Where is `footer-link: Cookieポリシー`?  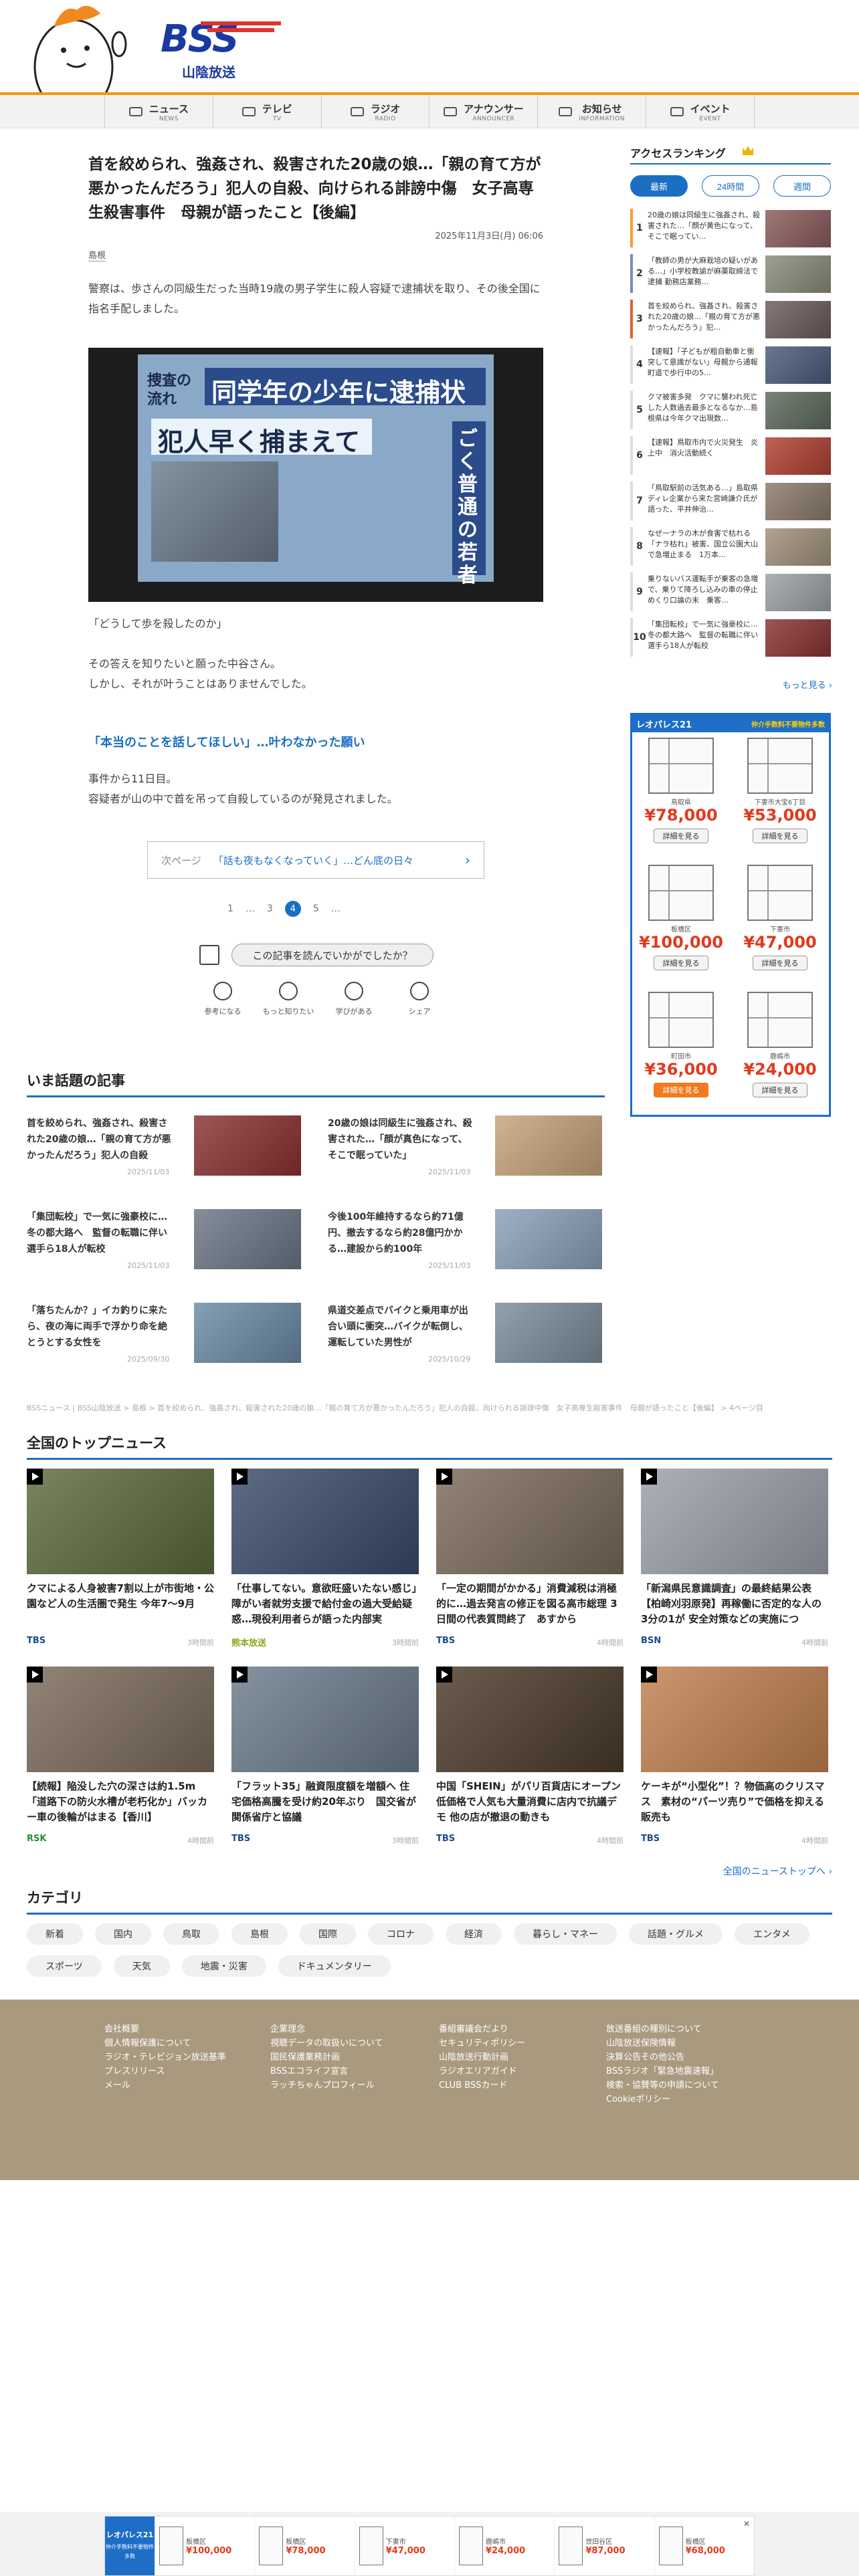 footer-link: Cookieポリシー is located at coordinates (686, 2100).